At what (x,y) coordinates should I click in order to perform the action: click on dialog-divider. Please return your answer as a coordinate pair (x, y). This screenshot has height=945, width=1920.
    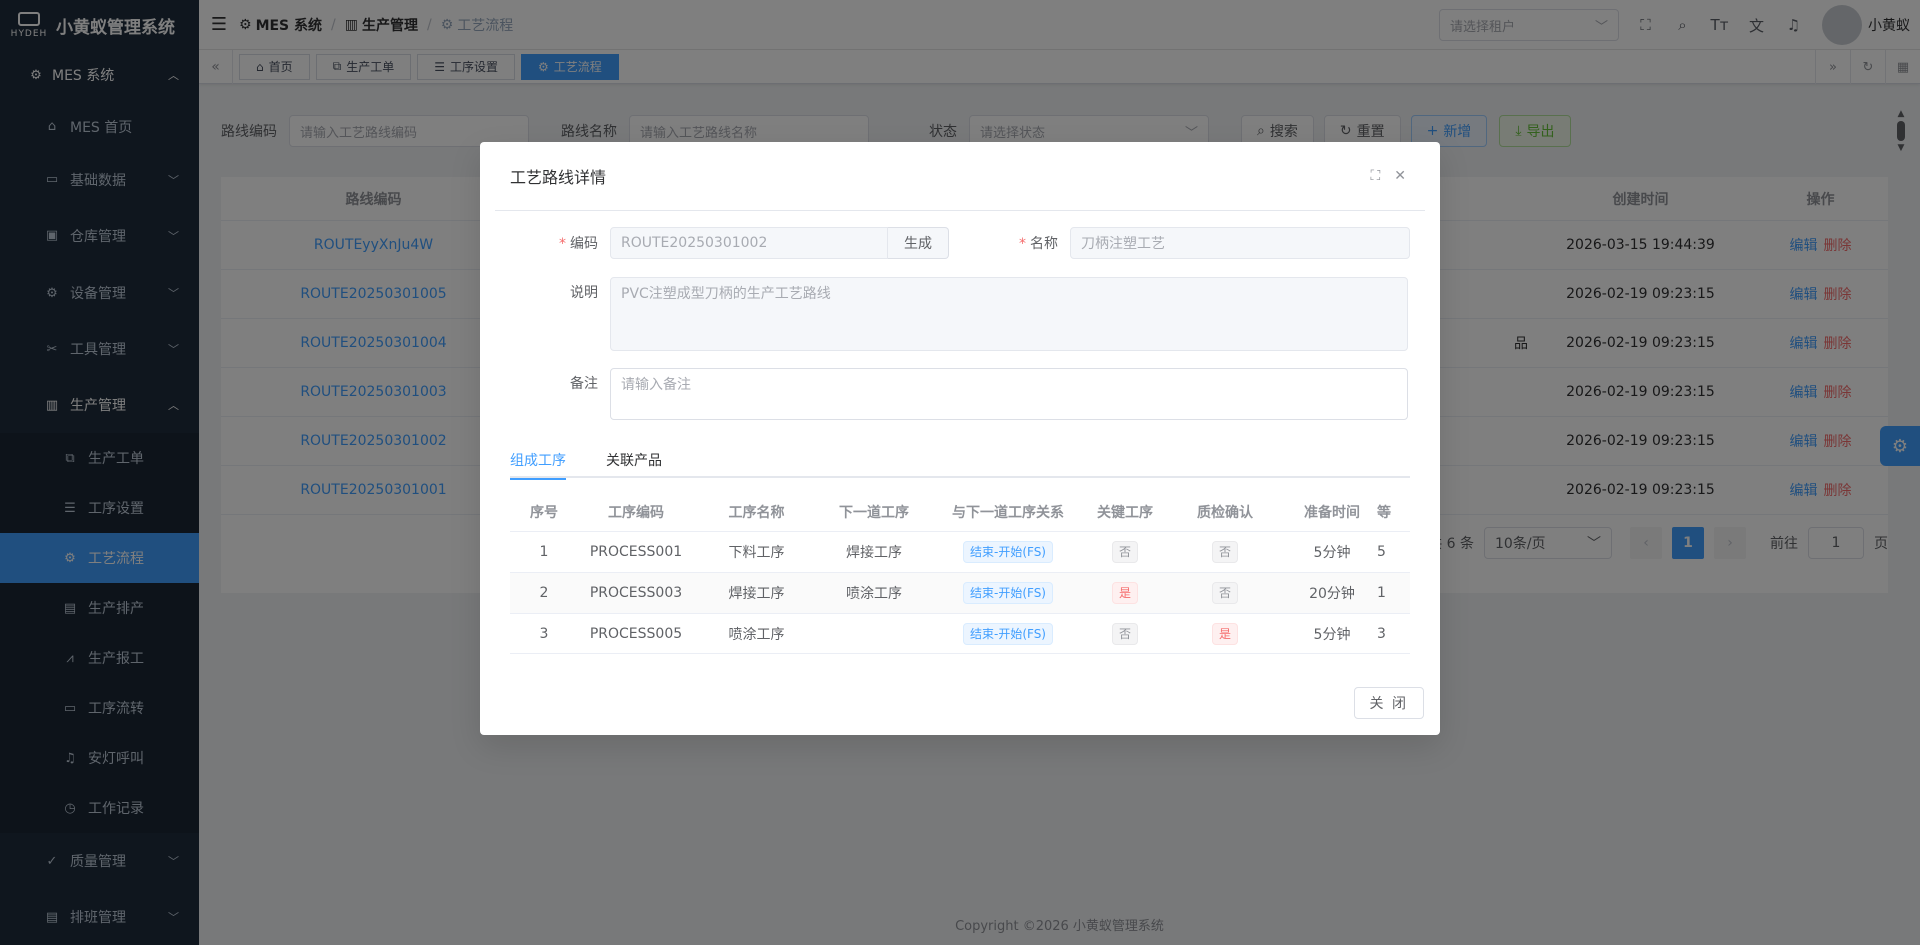
    Looking at the image, I should click on (960, 210).